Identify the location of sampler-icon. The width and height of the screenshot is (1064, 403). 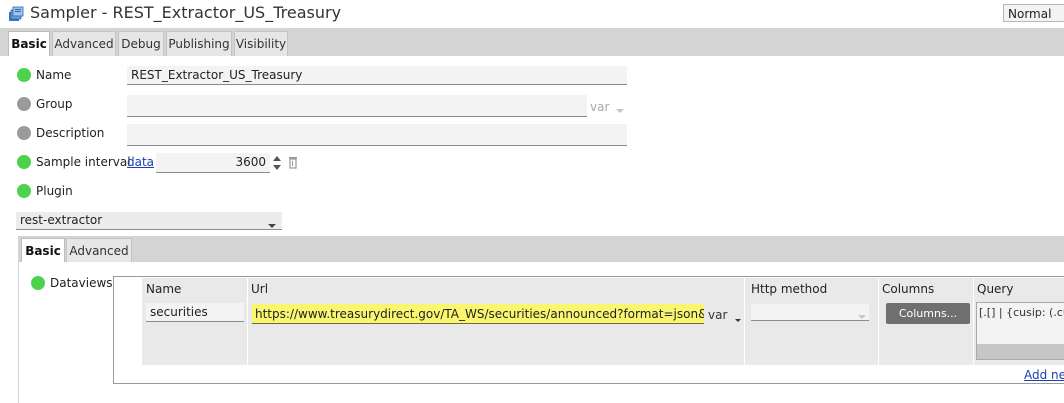
(16, 14).